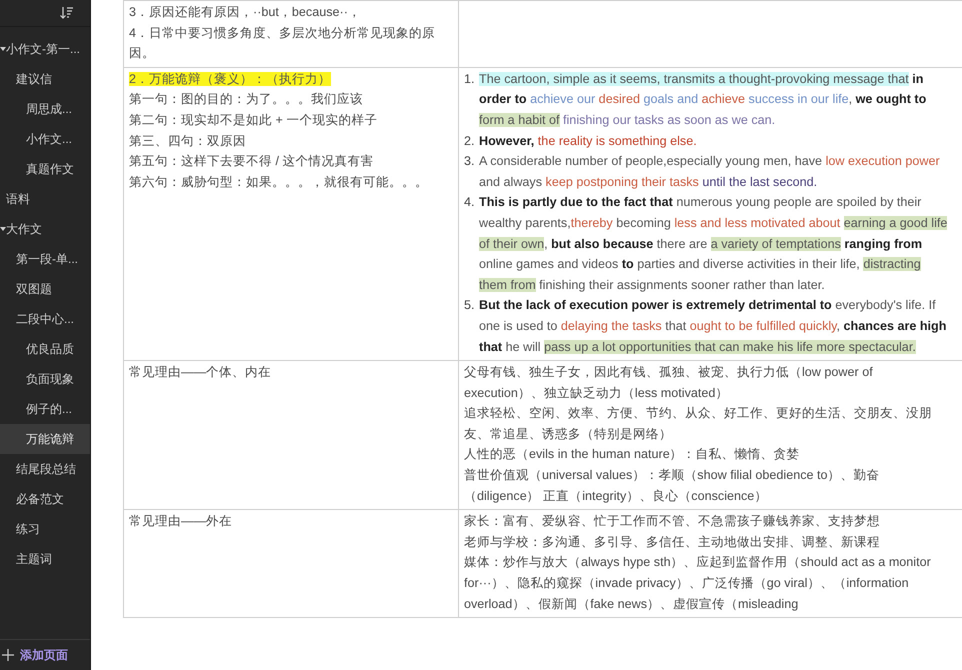 The height and width of the screenshot is (670, 962). What do you see at coordinates (35, 655) in the screenshot?
I see `add-page-button: 添加页面` at bounding box center [35, 655].